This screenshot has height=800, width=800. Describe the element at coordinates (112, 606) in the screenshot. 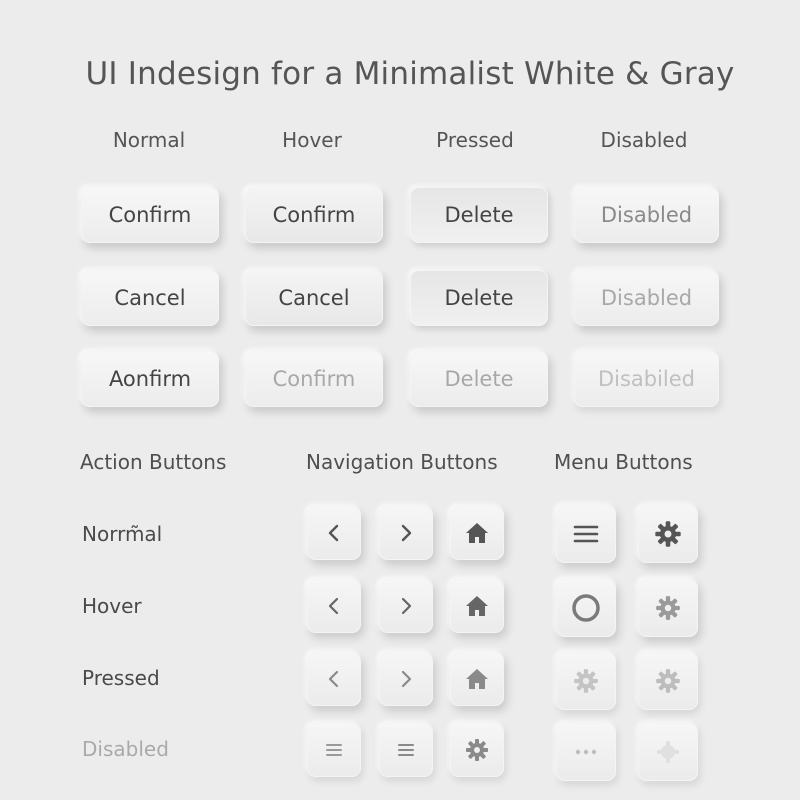

I see `row-label-hover: Hover` at that location.